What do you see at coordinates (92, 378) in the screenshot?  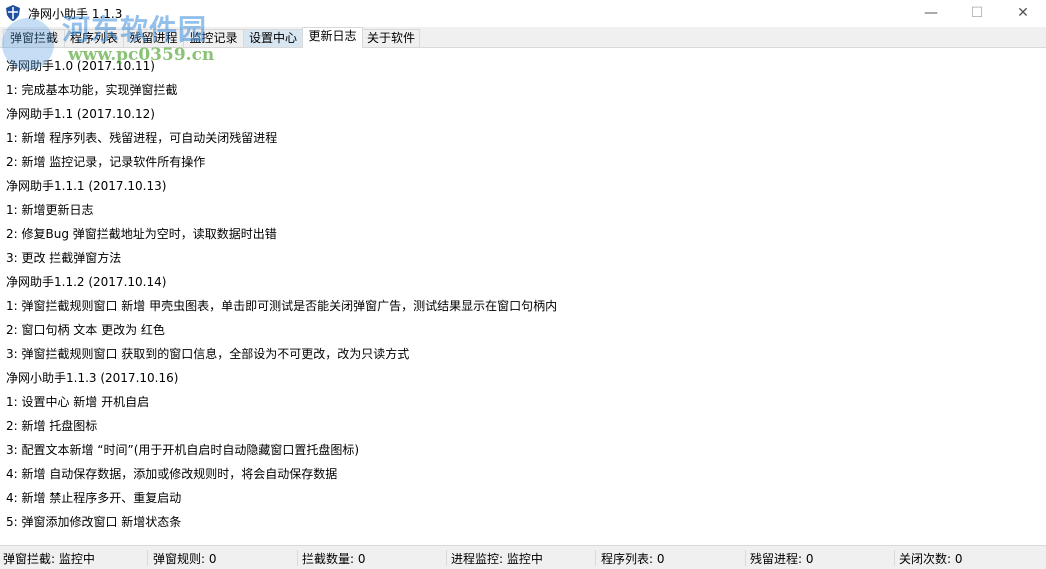 I see `changelog-line: 净网小助手1.1.3 (2017.10.16)` at bounding box center [92, 378].